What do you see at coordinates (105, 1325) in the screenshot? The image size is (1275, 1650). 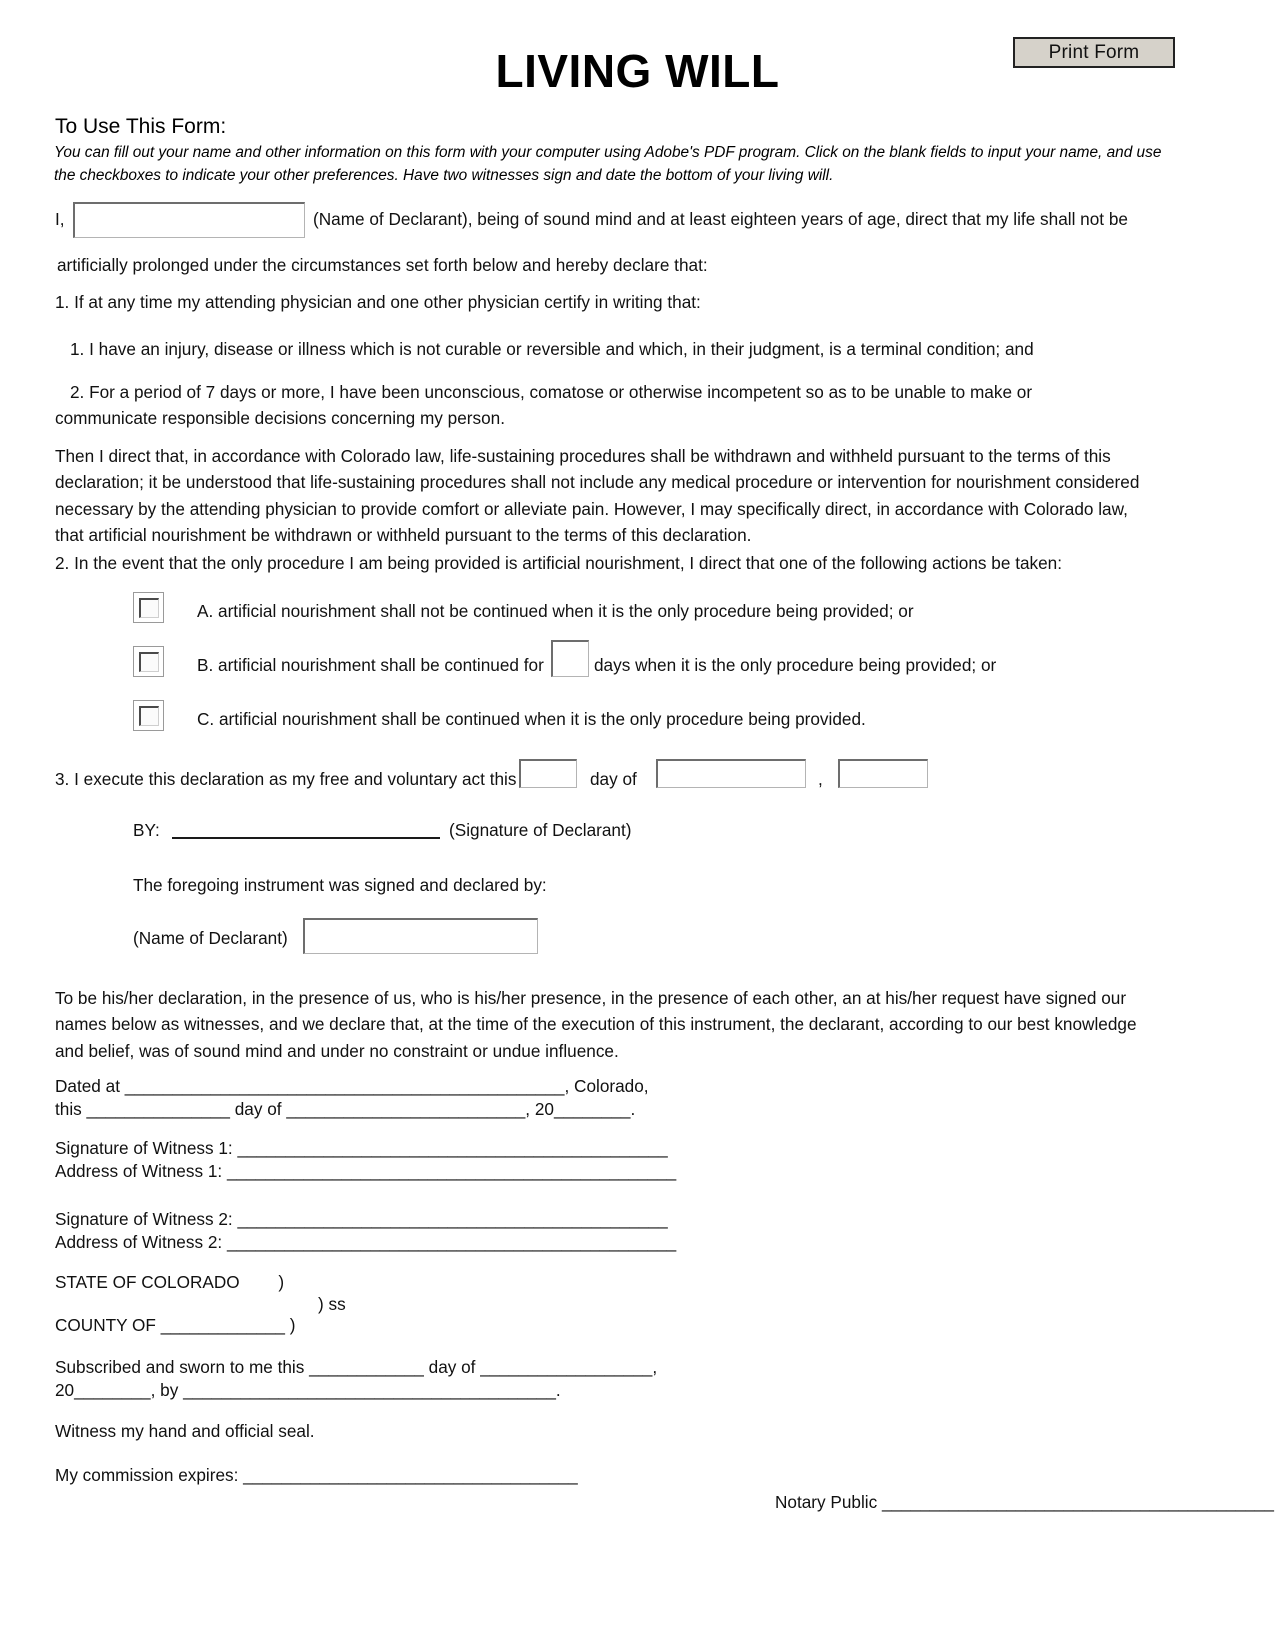 I see `county-of-label: COUNTY OF` at bounding box center [105, 1325].